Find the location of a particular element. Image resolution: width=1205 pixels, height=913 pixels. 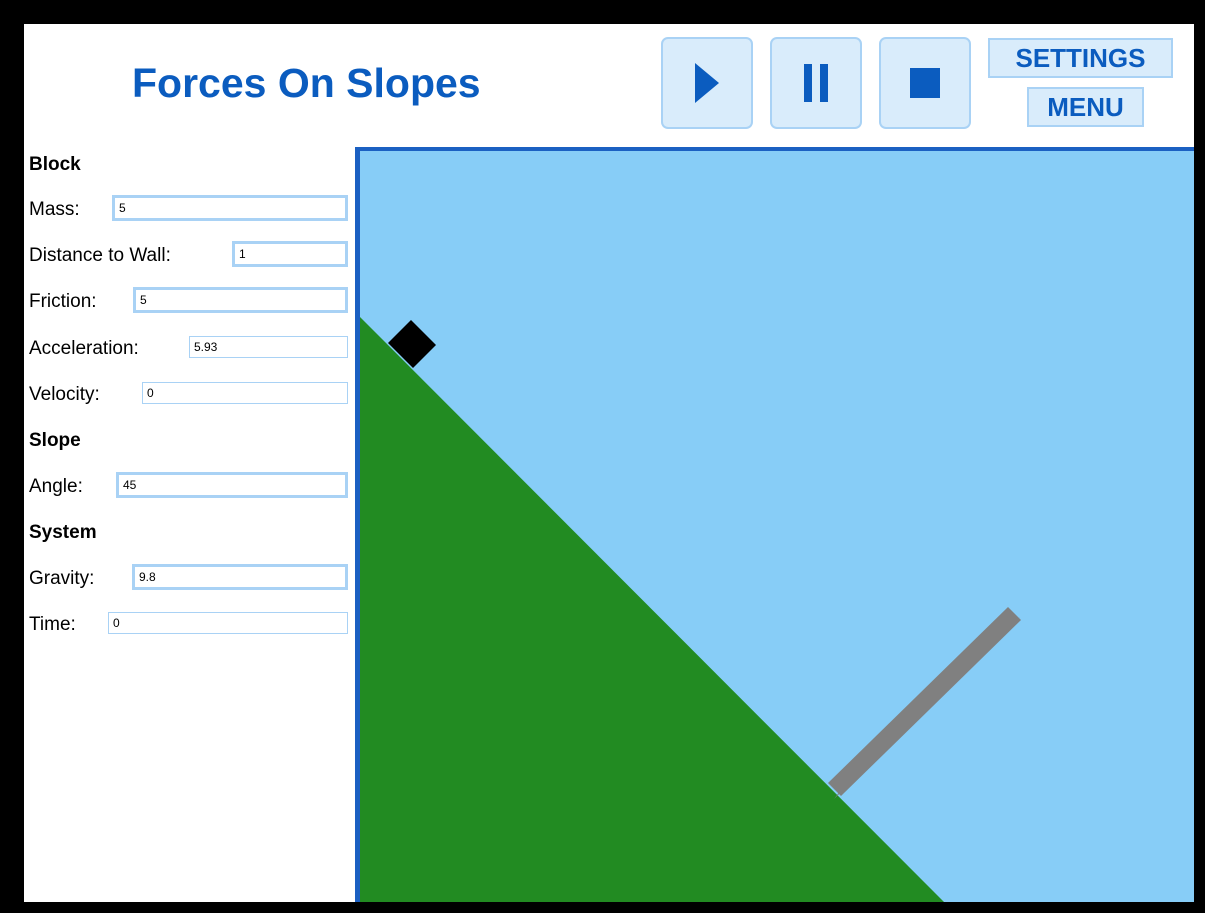

velocity-label: Velocity: is located at coordinates (64, 394).